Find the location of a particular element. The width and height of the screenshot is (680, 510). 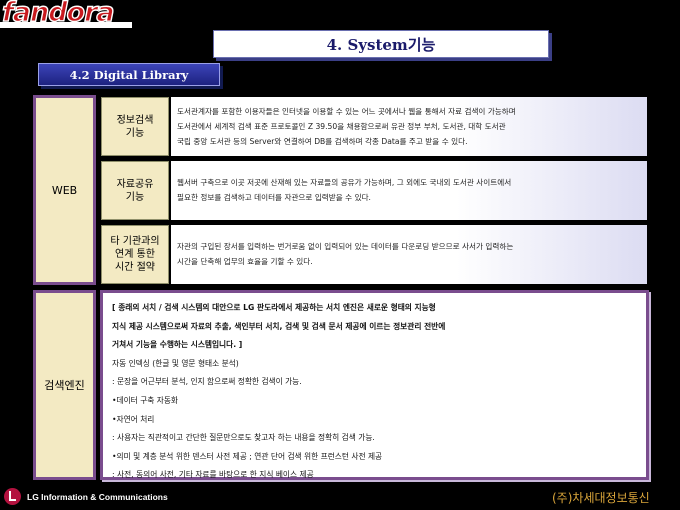

web-row-label-2: 자료공유 기능 is located at coordinates (135, 190).